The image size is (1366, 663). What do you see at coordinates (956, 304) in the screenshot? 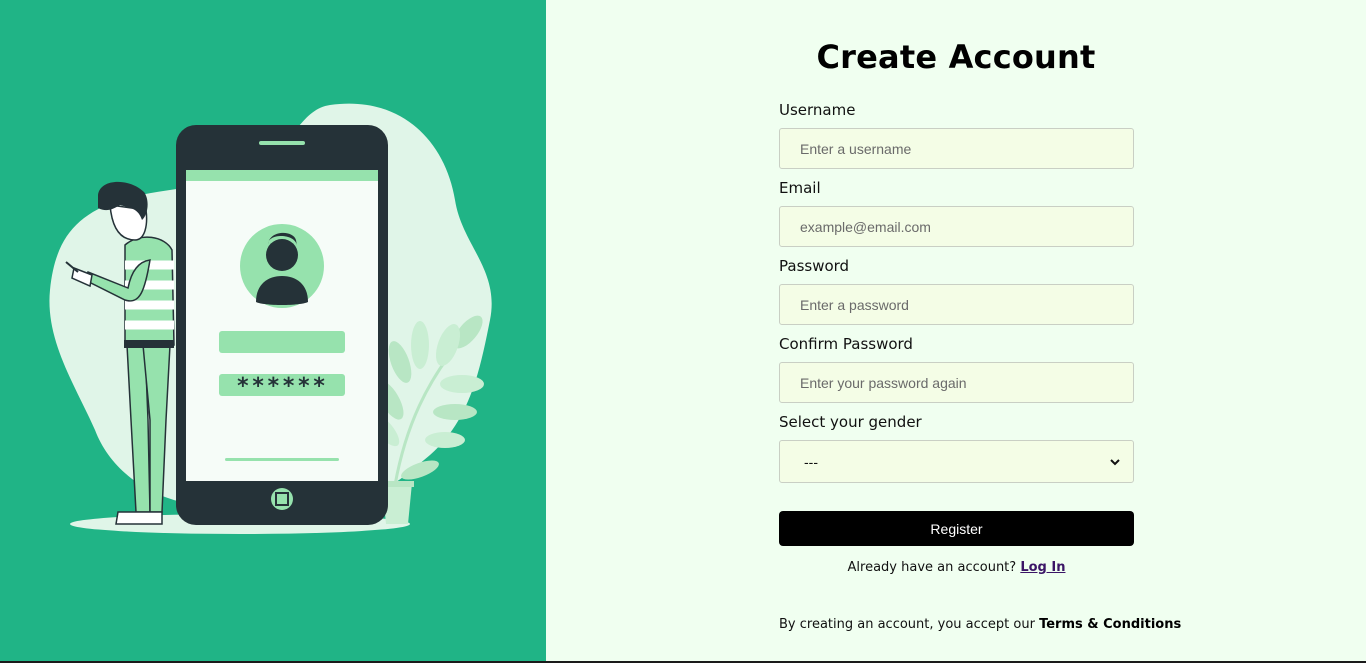
I see `password-input` at bounding box center [956, 304].